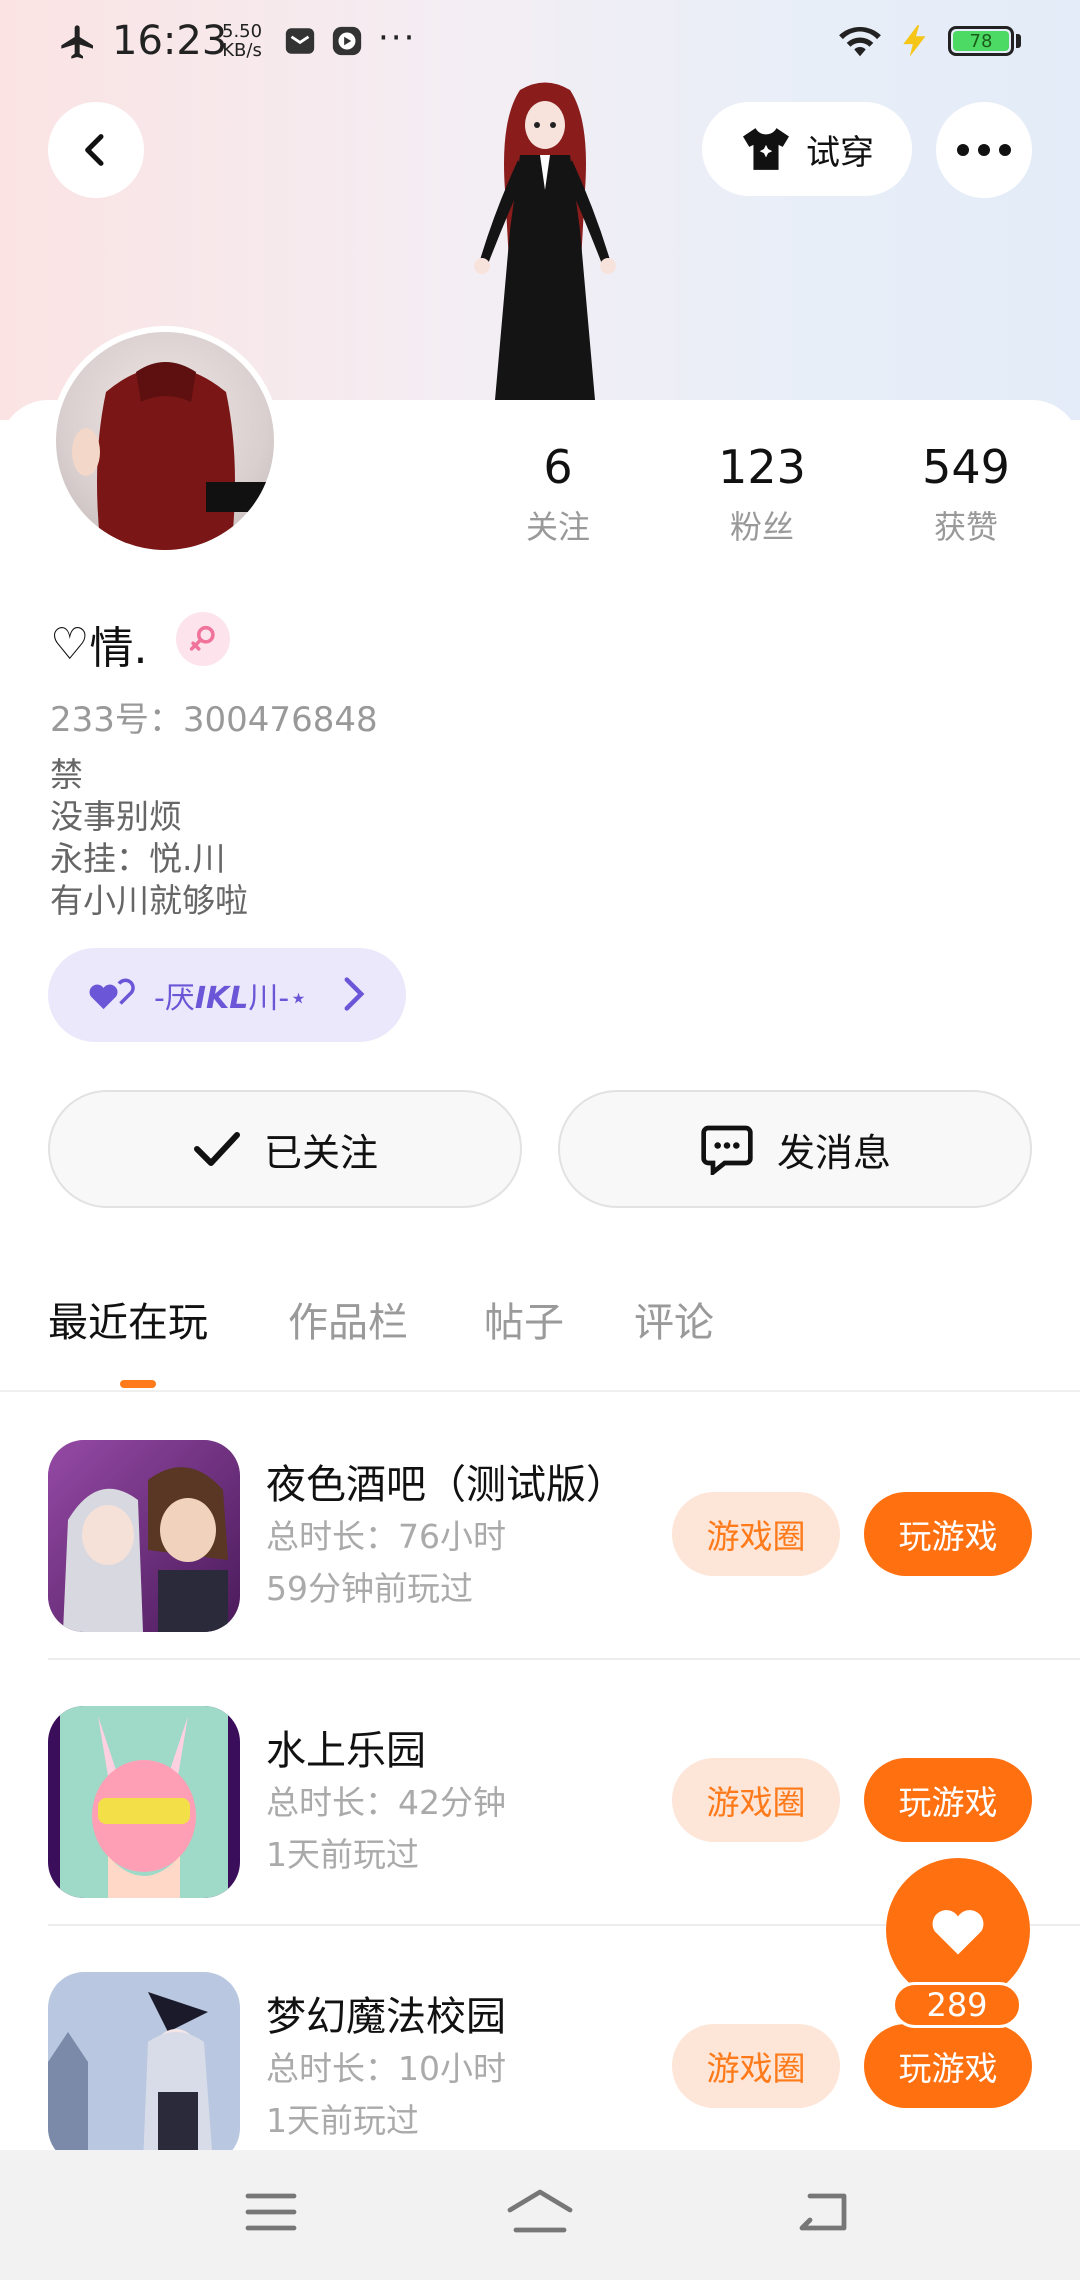 The height and width of the screenshot is (2280, 1080). I want to click on system-navigation-bar, so click(540, 2215).